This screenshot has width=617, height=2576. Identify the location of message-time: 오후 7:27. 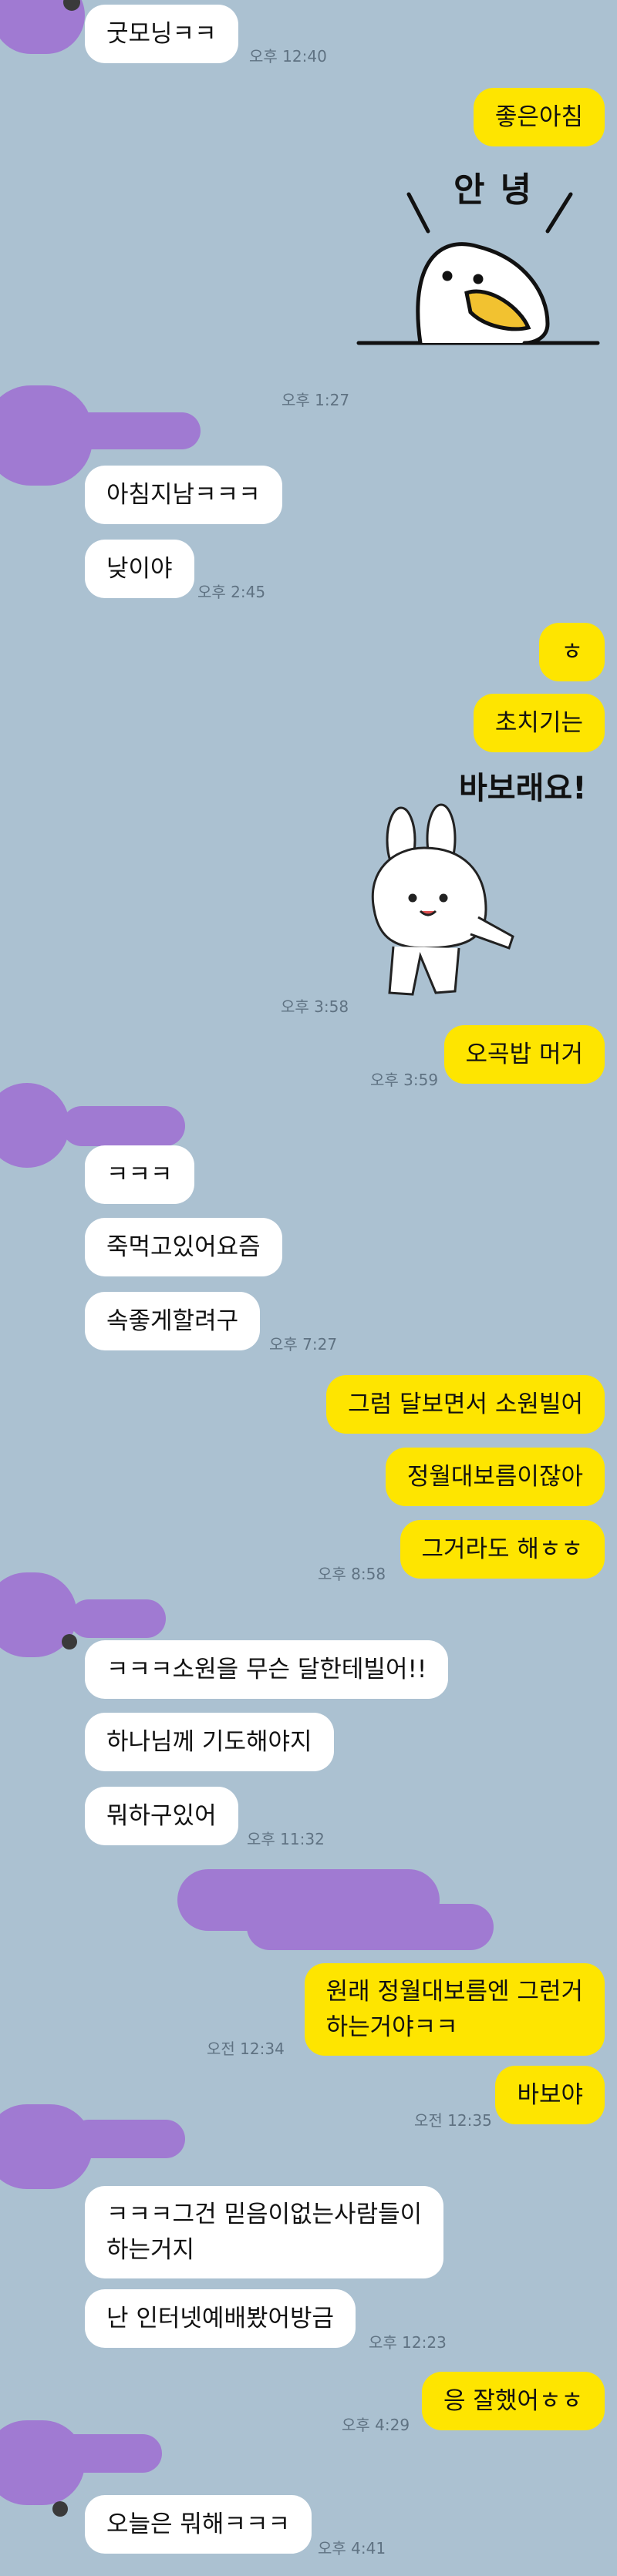
(303, 1344).